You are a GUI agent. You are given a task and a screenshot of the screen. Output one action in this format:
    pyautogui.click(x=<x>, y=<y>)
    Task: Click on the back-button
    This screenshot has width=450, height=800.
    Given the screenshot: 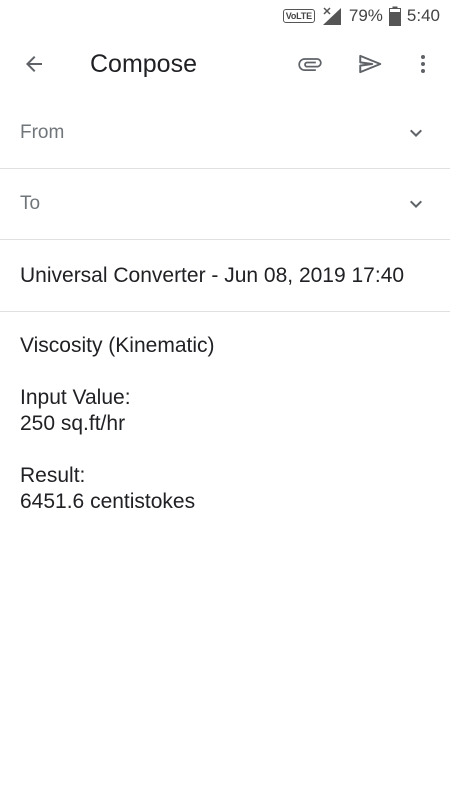 What is the action you would take?
    pyautogui.click(x=34, y=66)
    